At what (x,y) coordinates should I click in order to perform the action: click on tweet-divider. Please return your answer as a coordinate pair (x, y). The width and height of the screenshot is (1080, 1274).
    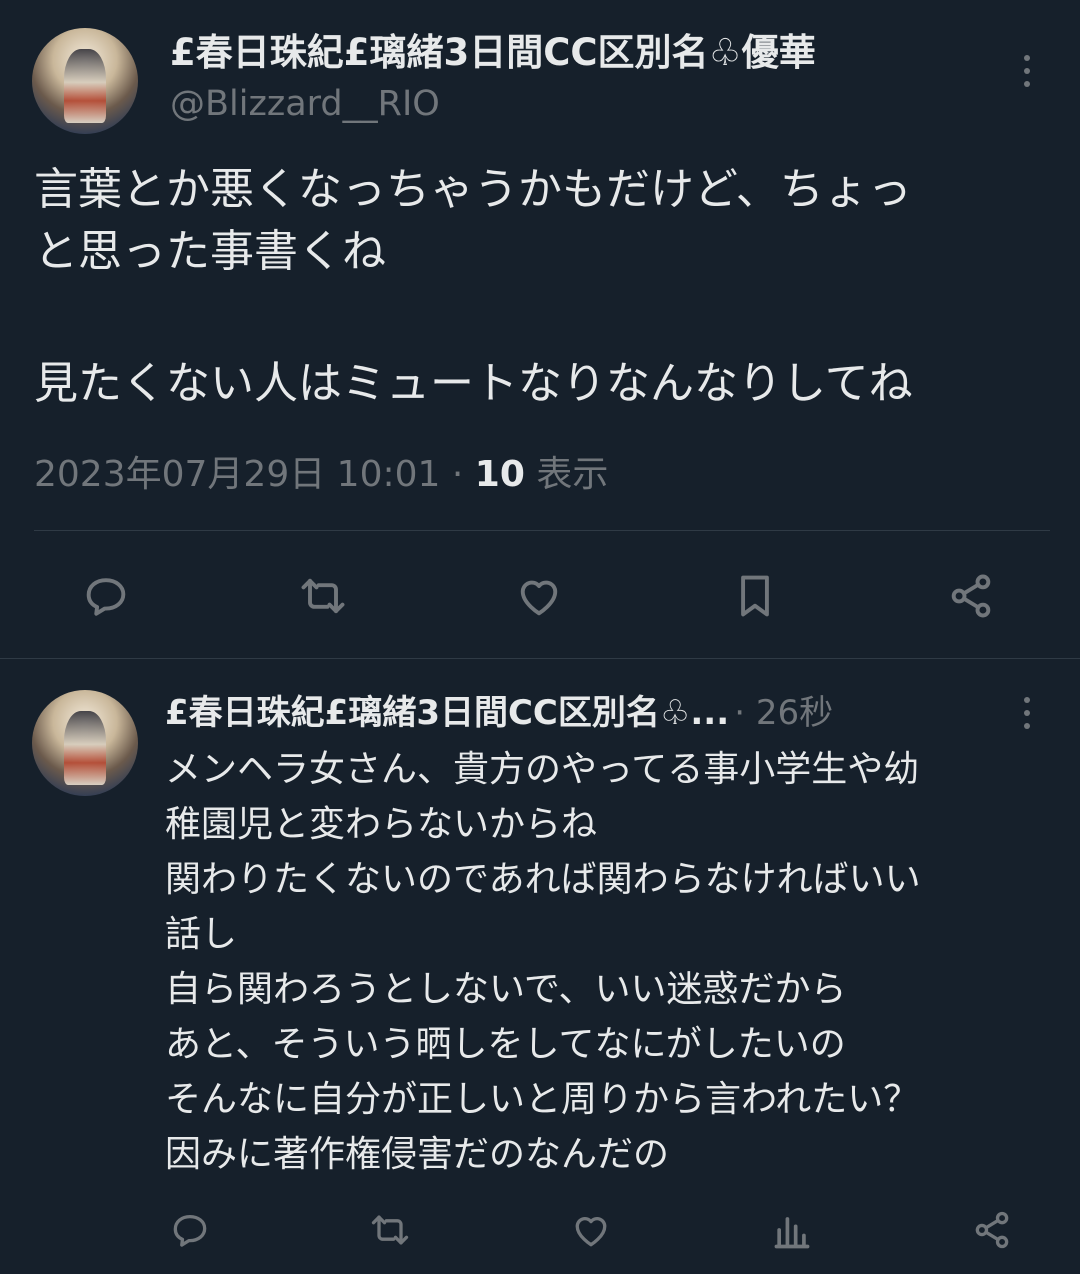
    Looking at the image, I should click on (542, 530).